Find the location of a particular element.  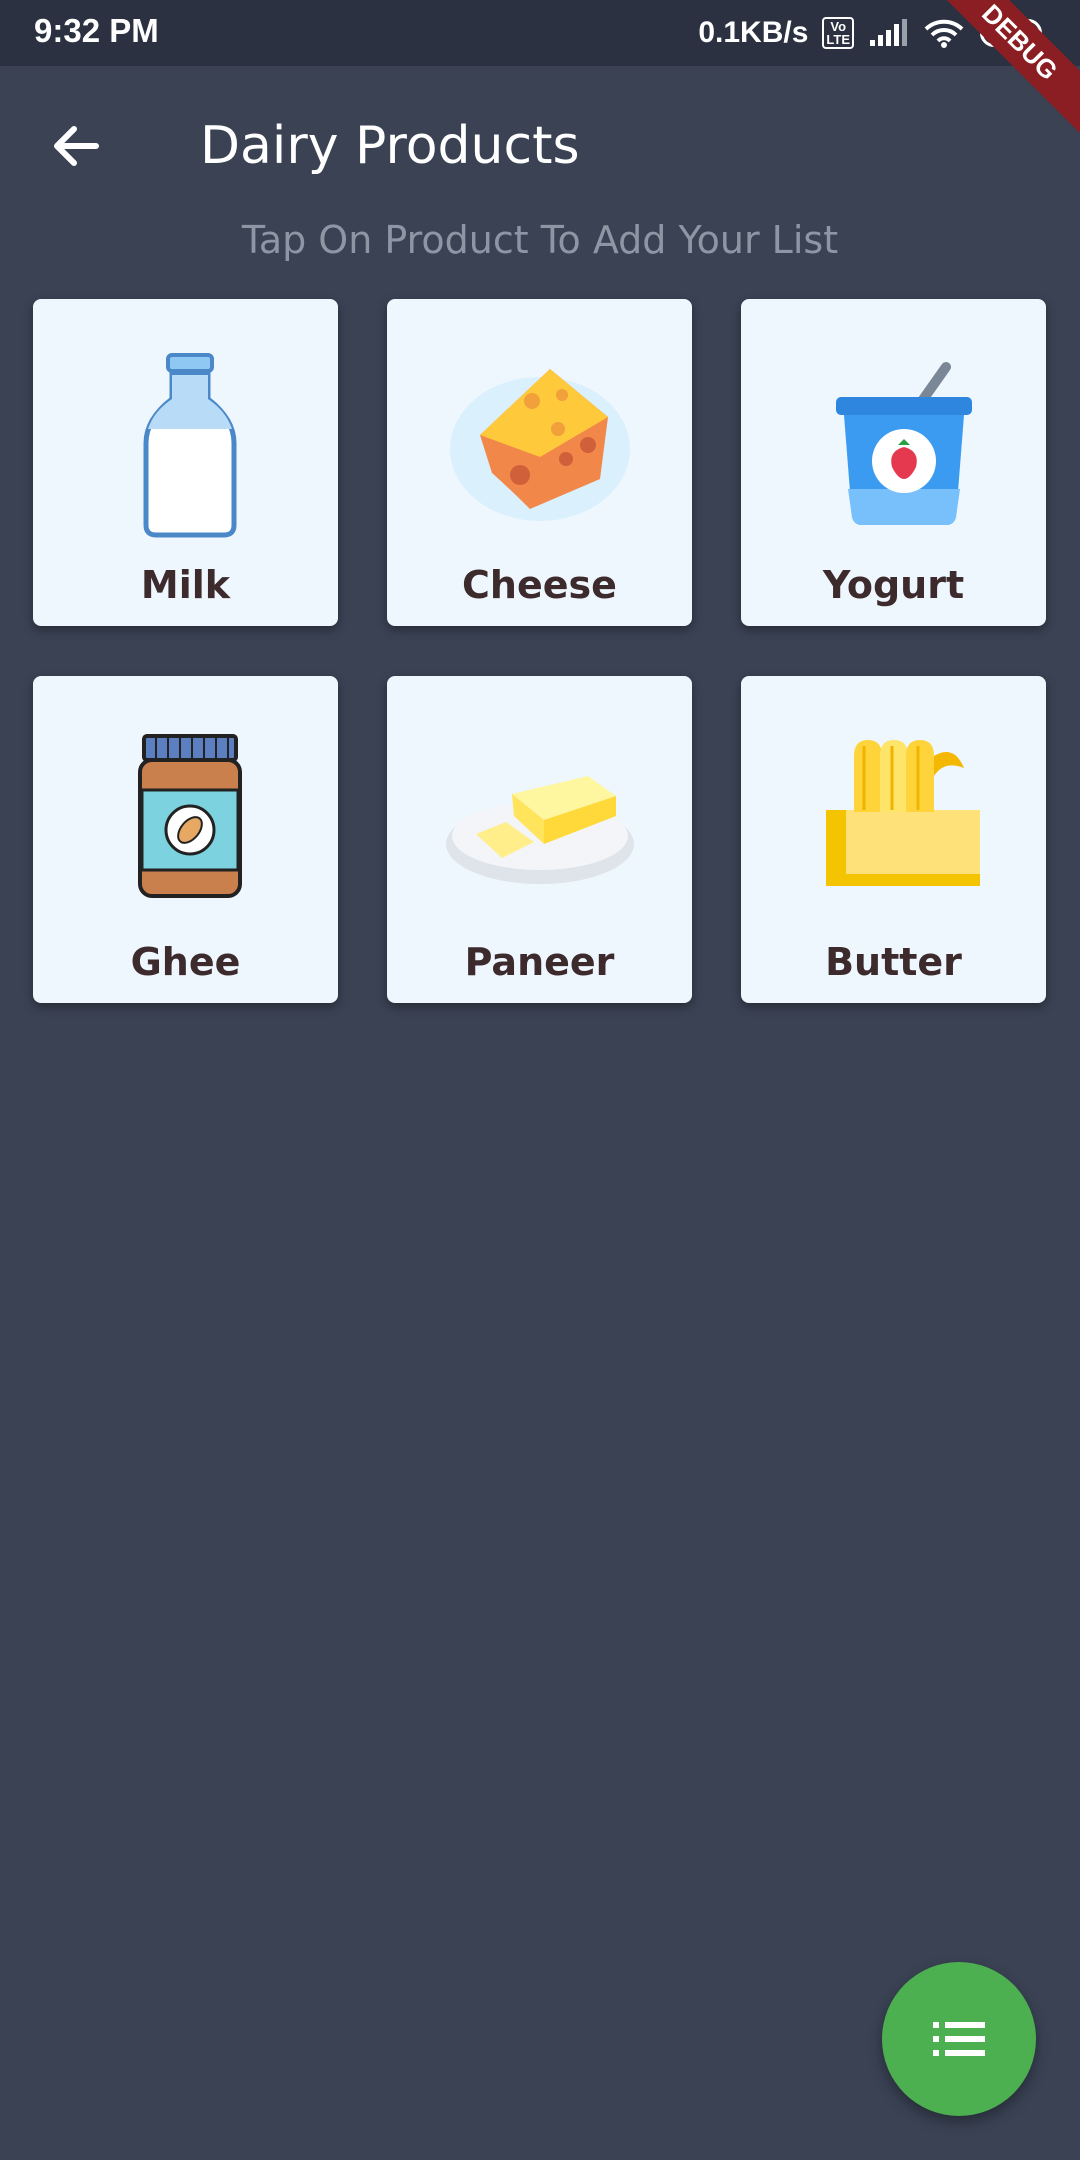

product-label: Ghee is located at coordinates (185, 962).